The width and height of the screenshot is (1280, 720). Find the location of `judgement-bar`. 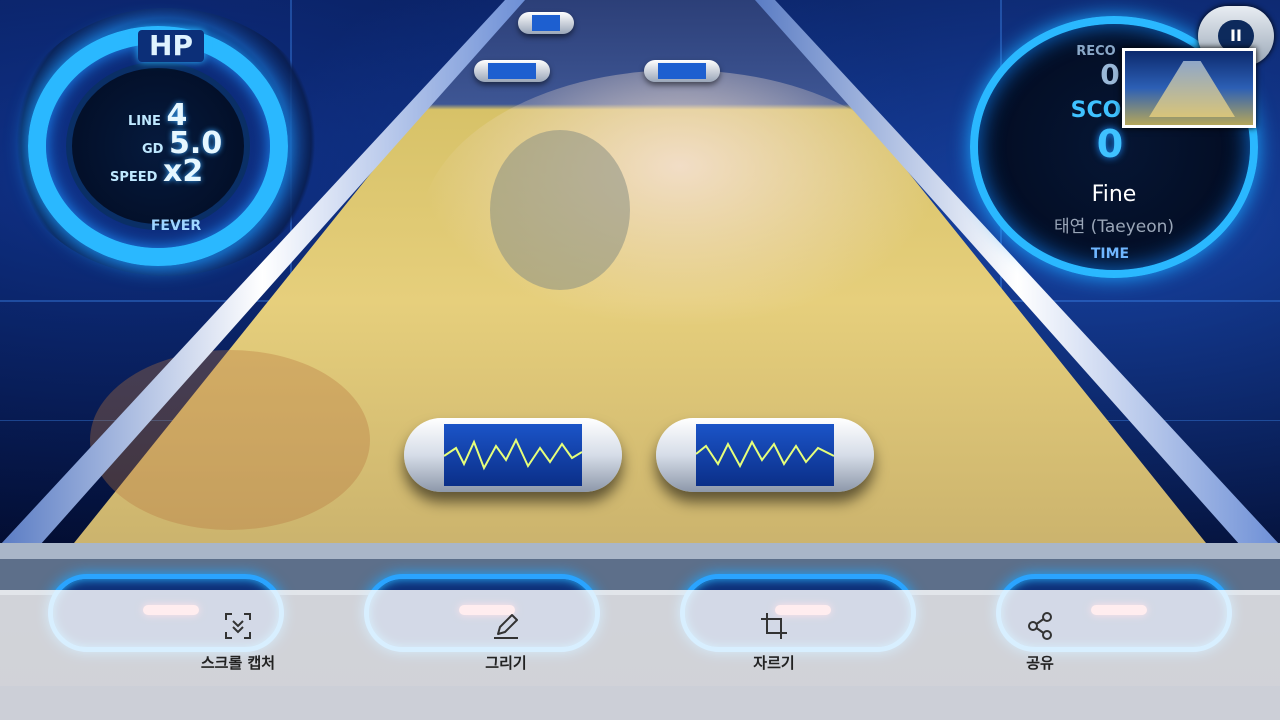

judgement-bar is located at coordinates (640, 551).